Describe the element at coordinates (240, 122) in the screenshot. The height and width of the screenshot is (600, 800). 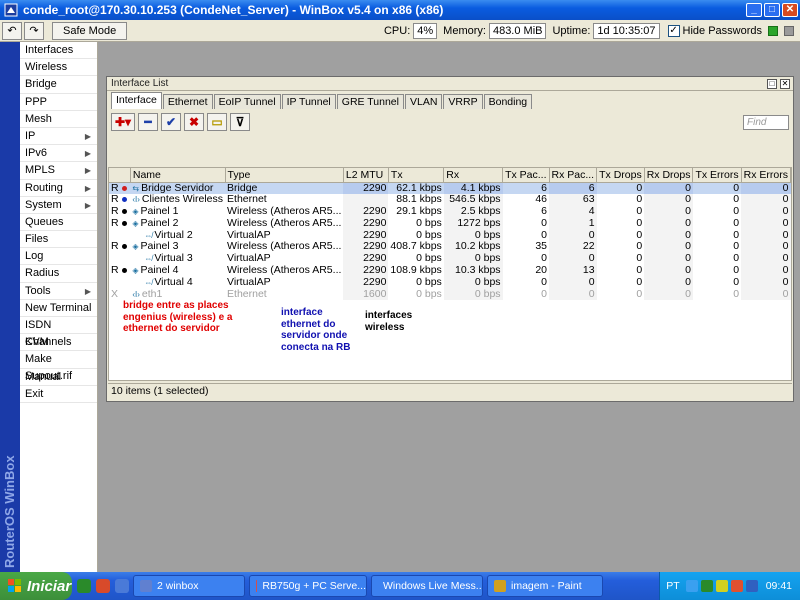
I see `filter-button: ⊽` at that location.